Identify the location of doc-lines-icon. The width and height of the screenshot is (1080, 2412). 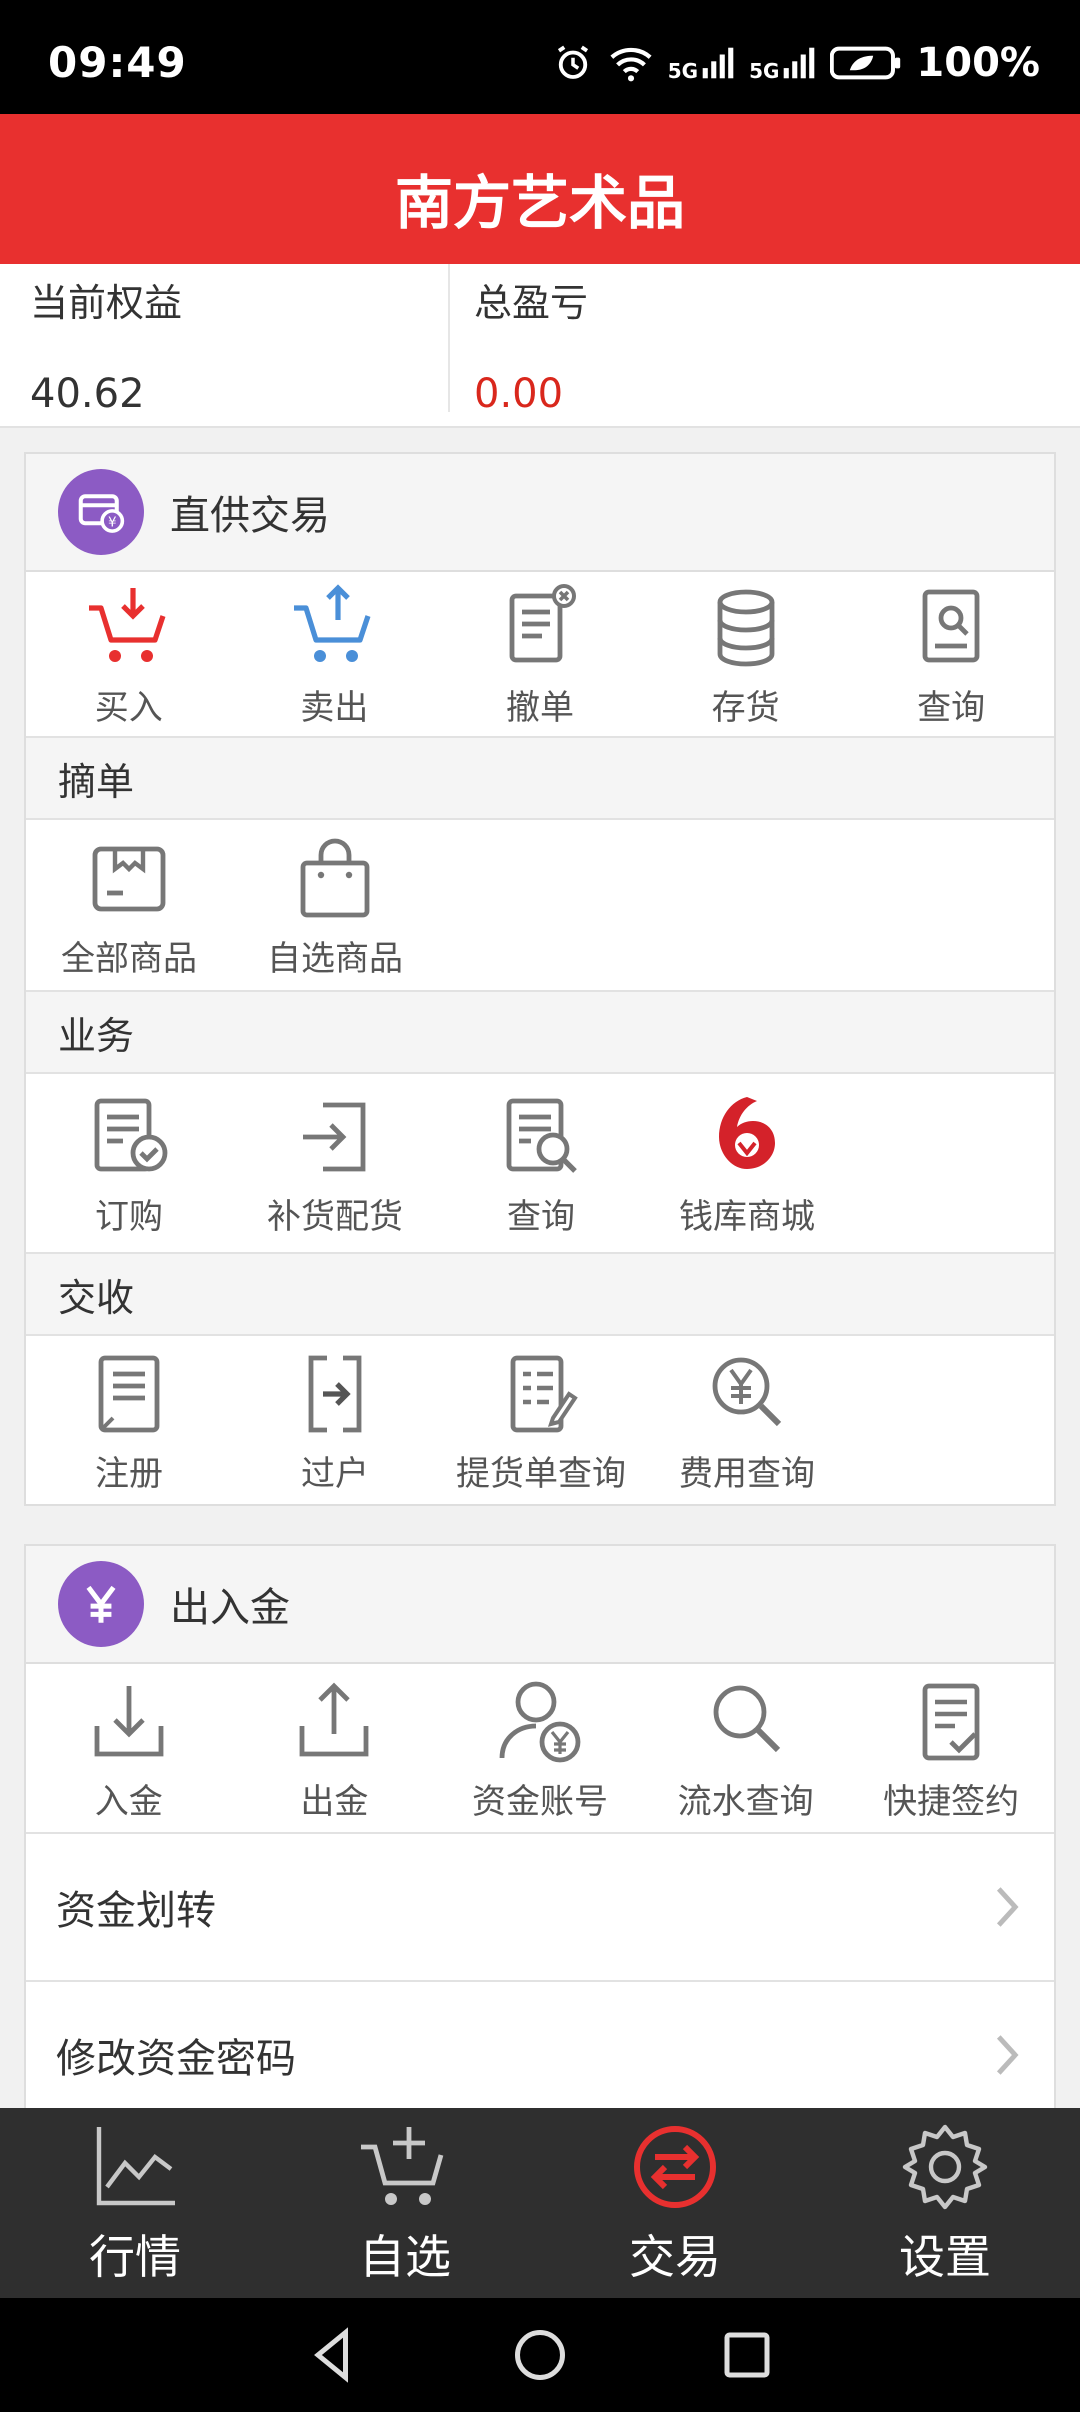
(129, 1393).